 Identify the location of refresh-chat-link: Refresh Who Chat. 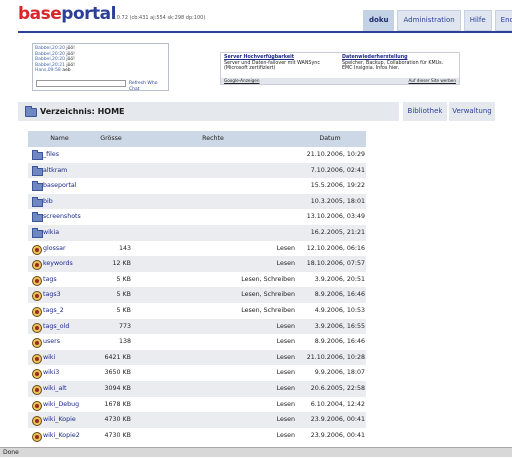
(148, 86).